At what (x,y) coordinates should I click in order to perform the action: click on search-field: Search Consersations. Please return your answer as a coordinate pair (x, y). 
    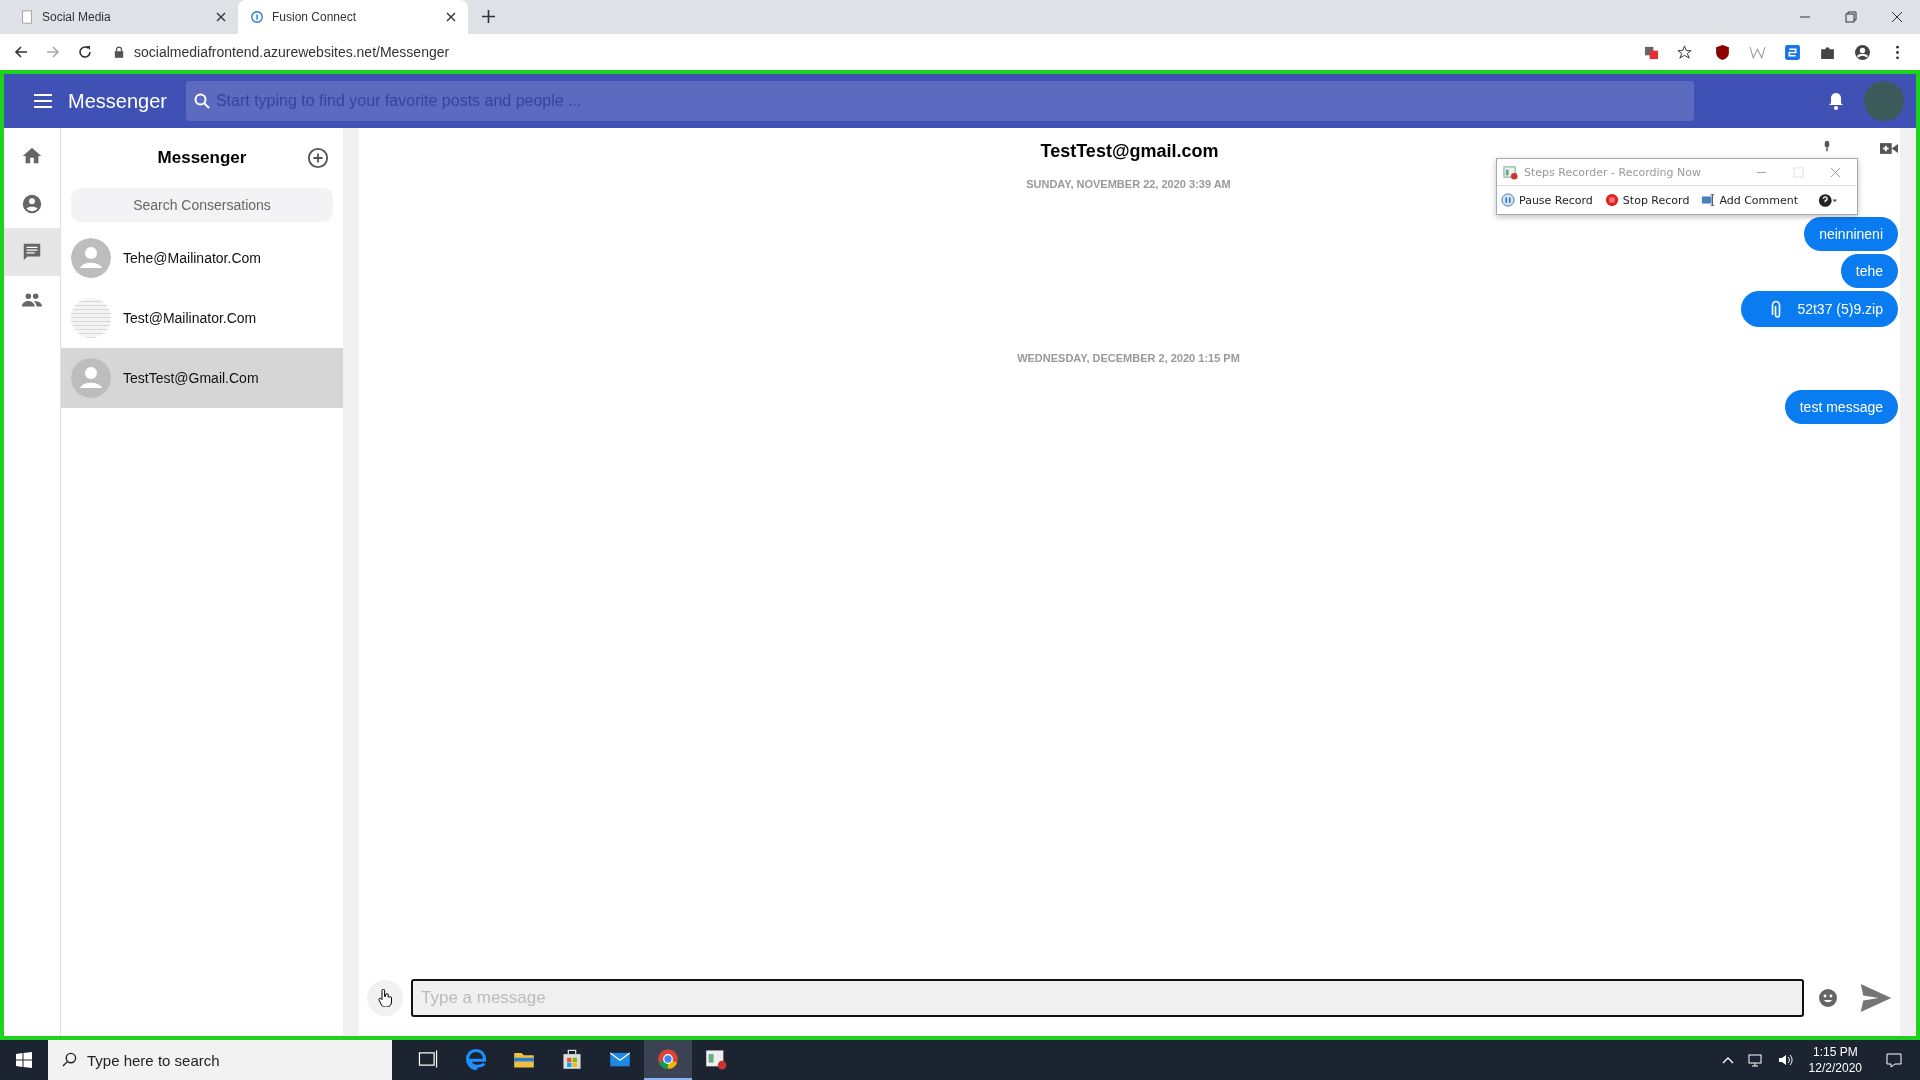
    Looking at the image, I should click on (202, 205).